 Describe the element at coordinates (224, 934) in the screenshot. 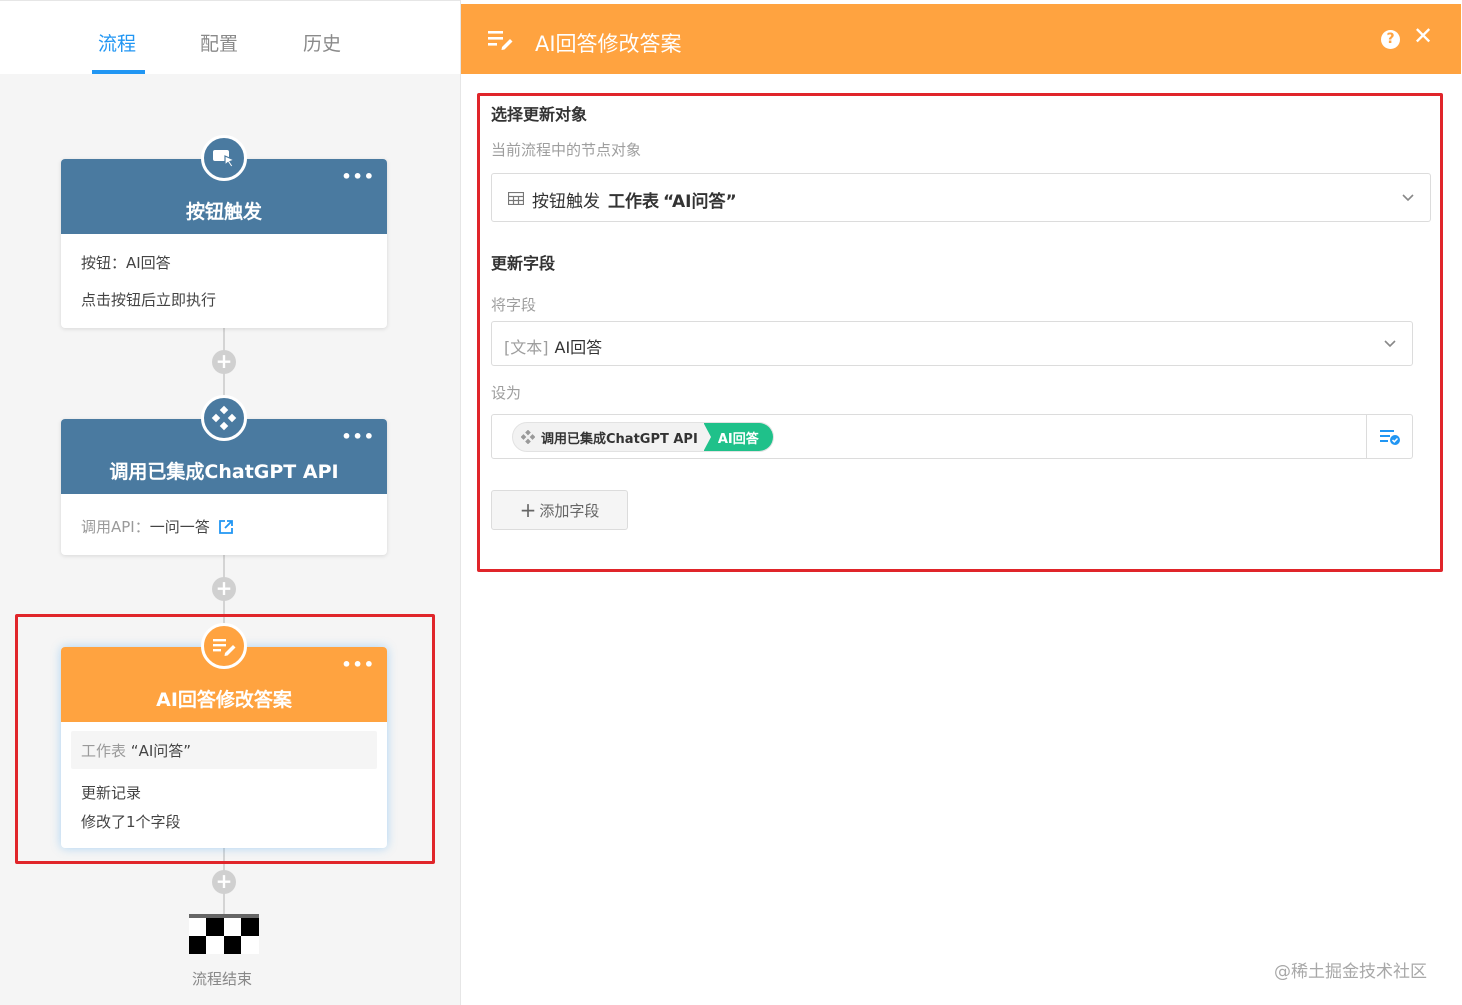

I see `finish-flag-icon` at that location.